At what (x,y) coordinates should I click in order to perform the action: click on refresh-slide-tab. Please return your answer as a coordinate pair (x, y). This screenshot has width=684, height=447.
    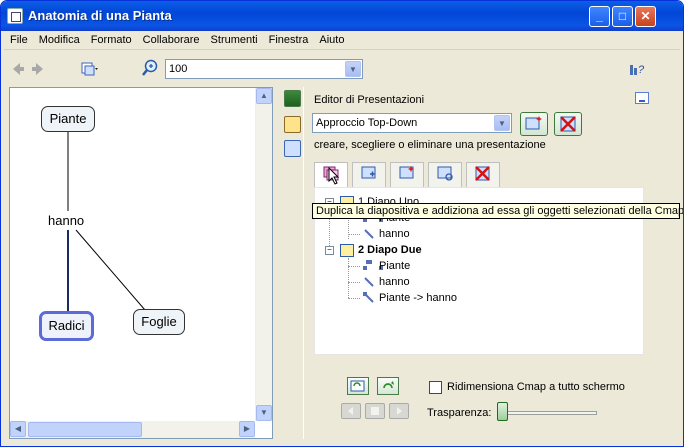
    Looking at the image, I should click on (445, 174).